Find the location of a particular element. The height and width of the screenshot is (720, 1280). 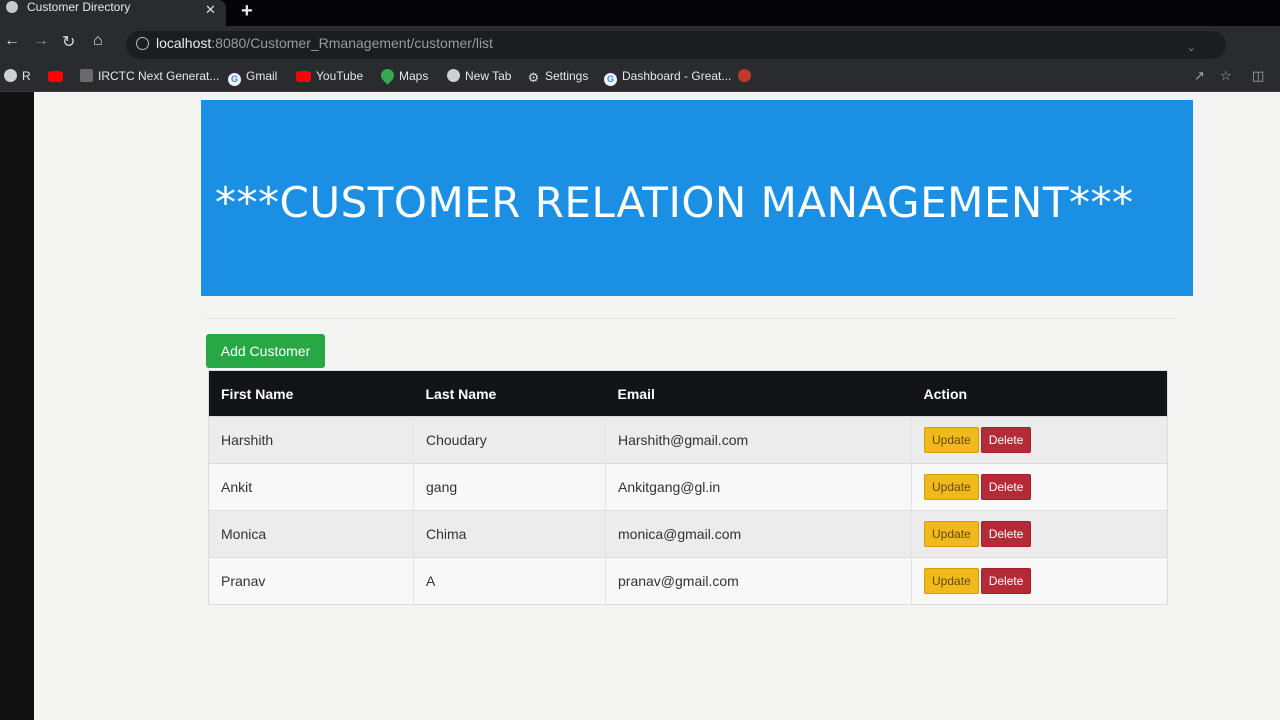

cell-email: monica@gmail.com is located at coordinates (758, 534).